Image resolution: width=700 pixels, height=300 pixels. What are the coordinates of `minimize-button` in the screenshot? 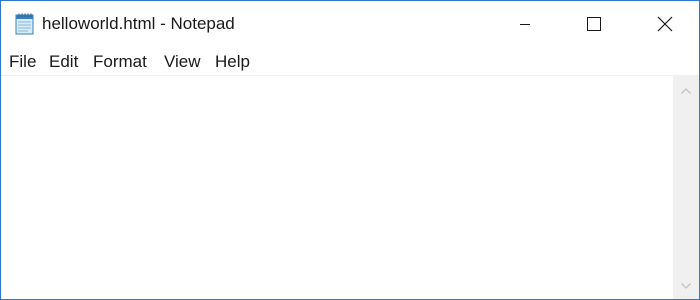 It's located at (525, 23).